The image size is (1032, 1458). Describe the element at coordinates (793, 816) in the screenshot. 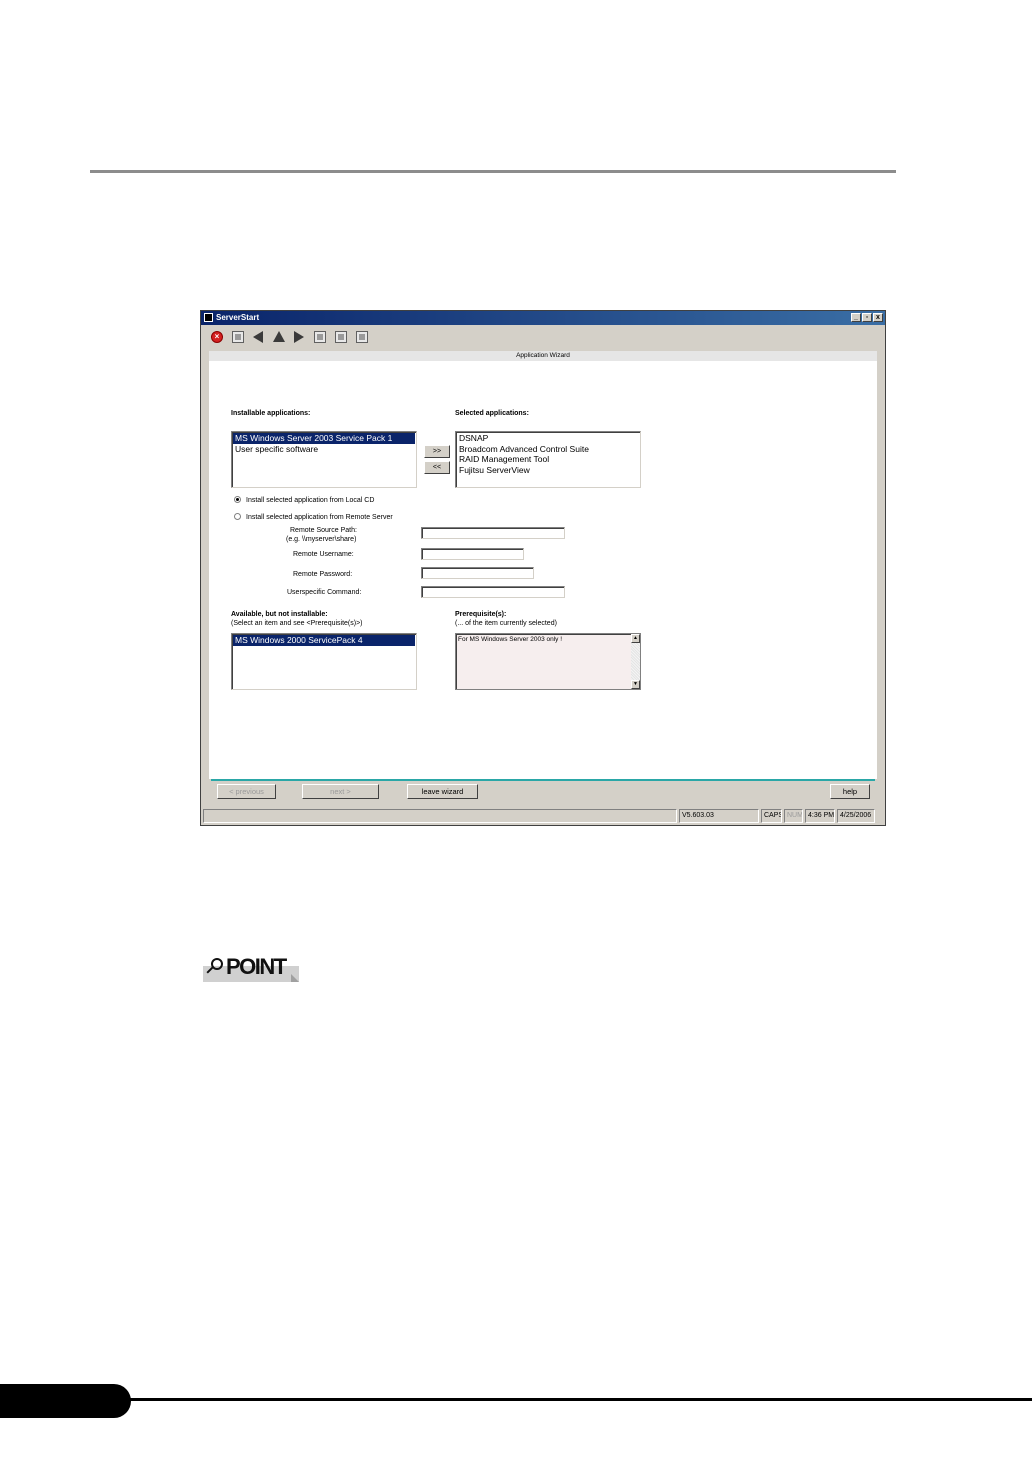

I see `status-num: NUM` at that location.